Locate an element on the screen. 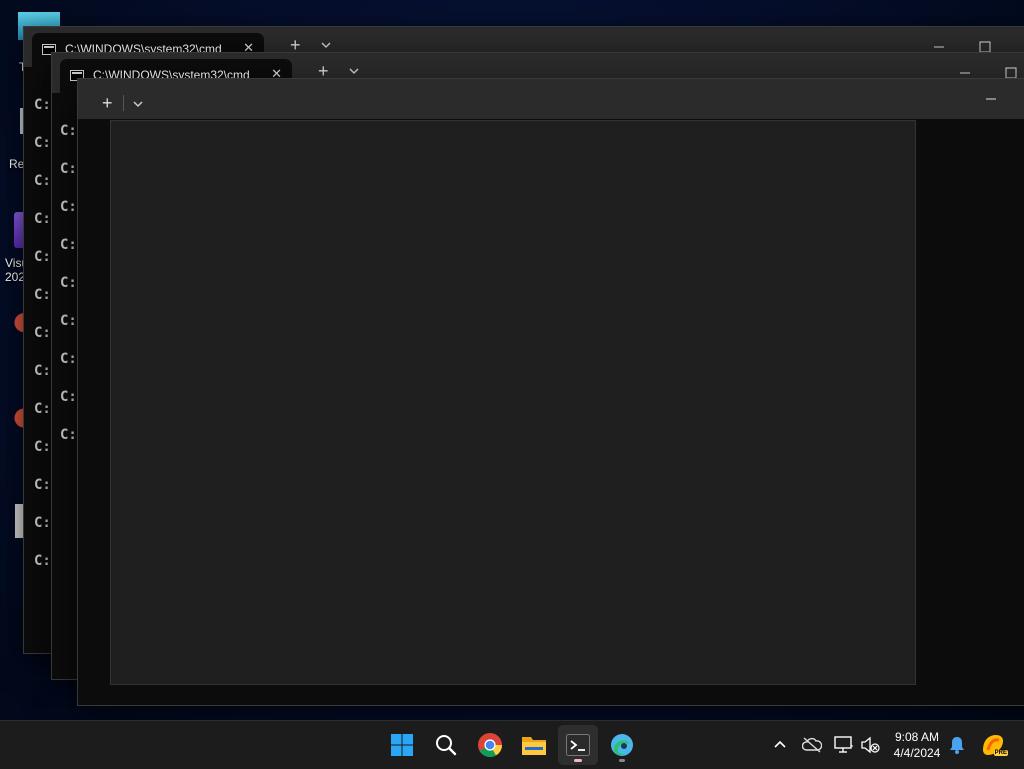 The height and width of the screenshot is (769, 1024). search-icon is located at coordinates (446, 745).